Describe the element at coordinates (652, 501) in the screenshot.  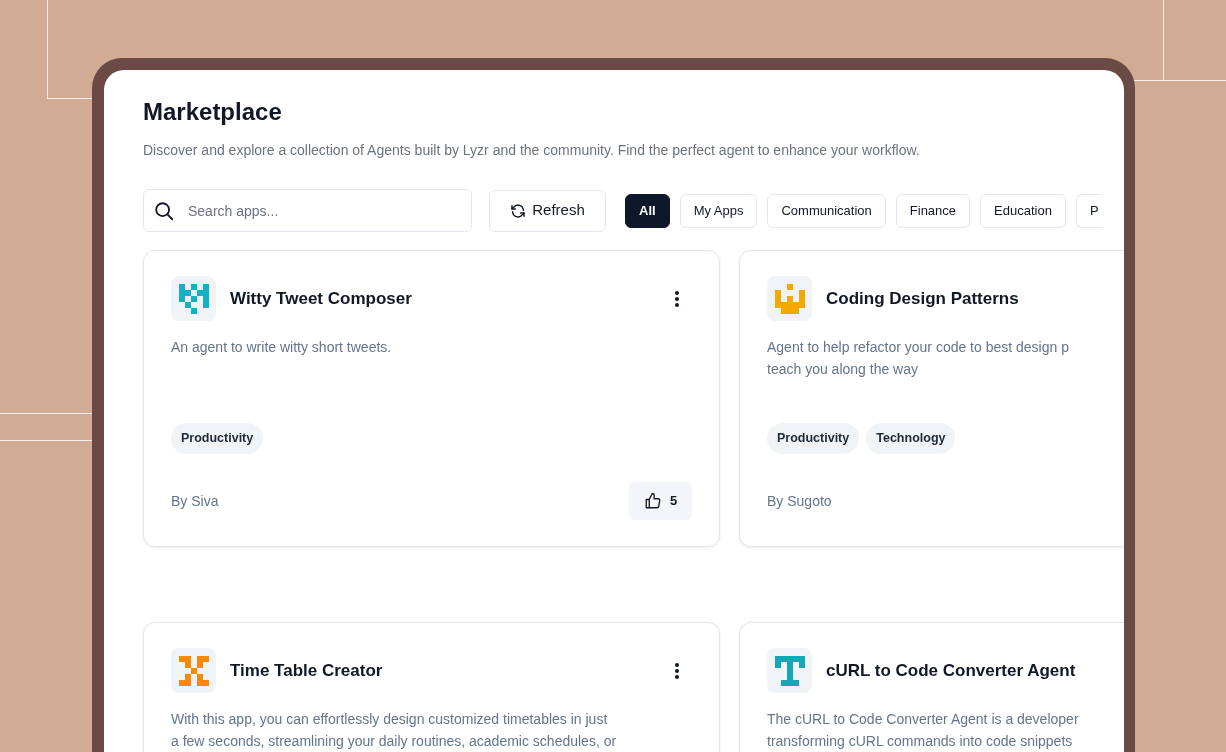
I see `thumbs-up-icon` at that location.